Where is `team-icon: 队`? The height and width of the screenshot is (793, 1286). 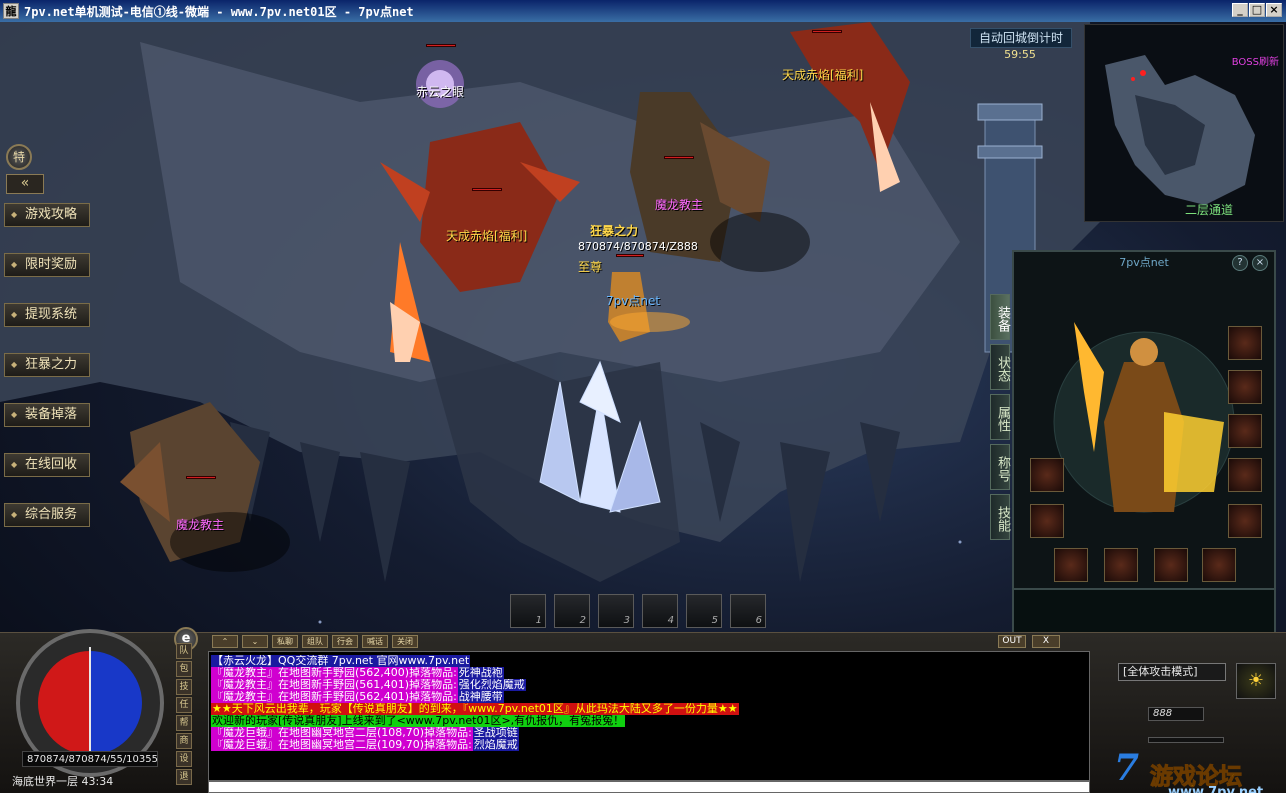 team-icon: 队 is located at coordinates (184, 651).